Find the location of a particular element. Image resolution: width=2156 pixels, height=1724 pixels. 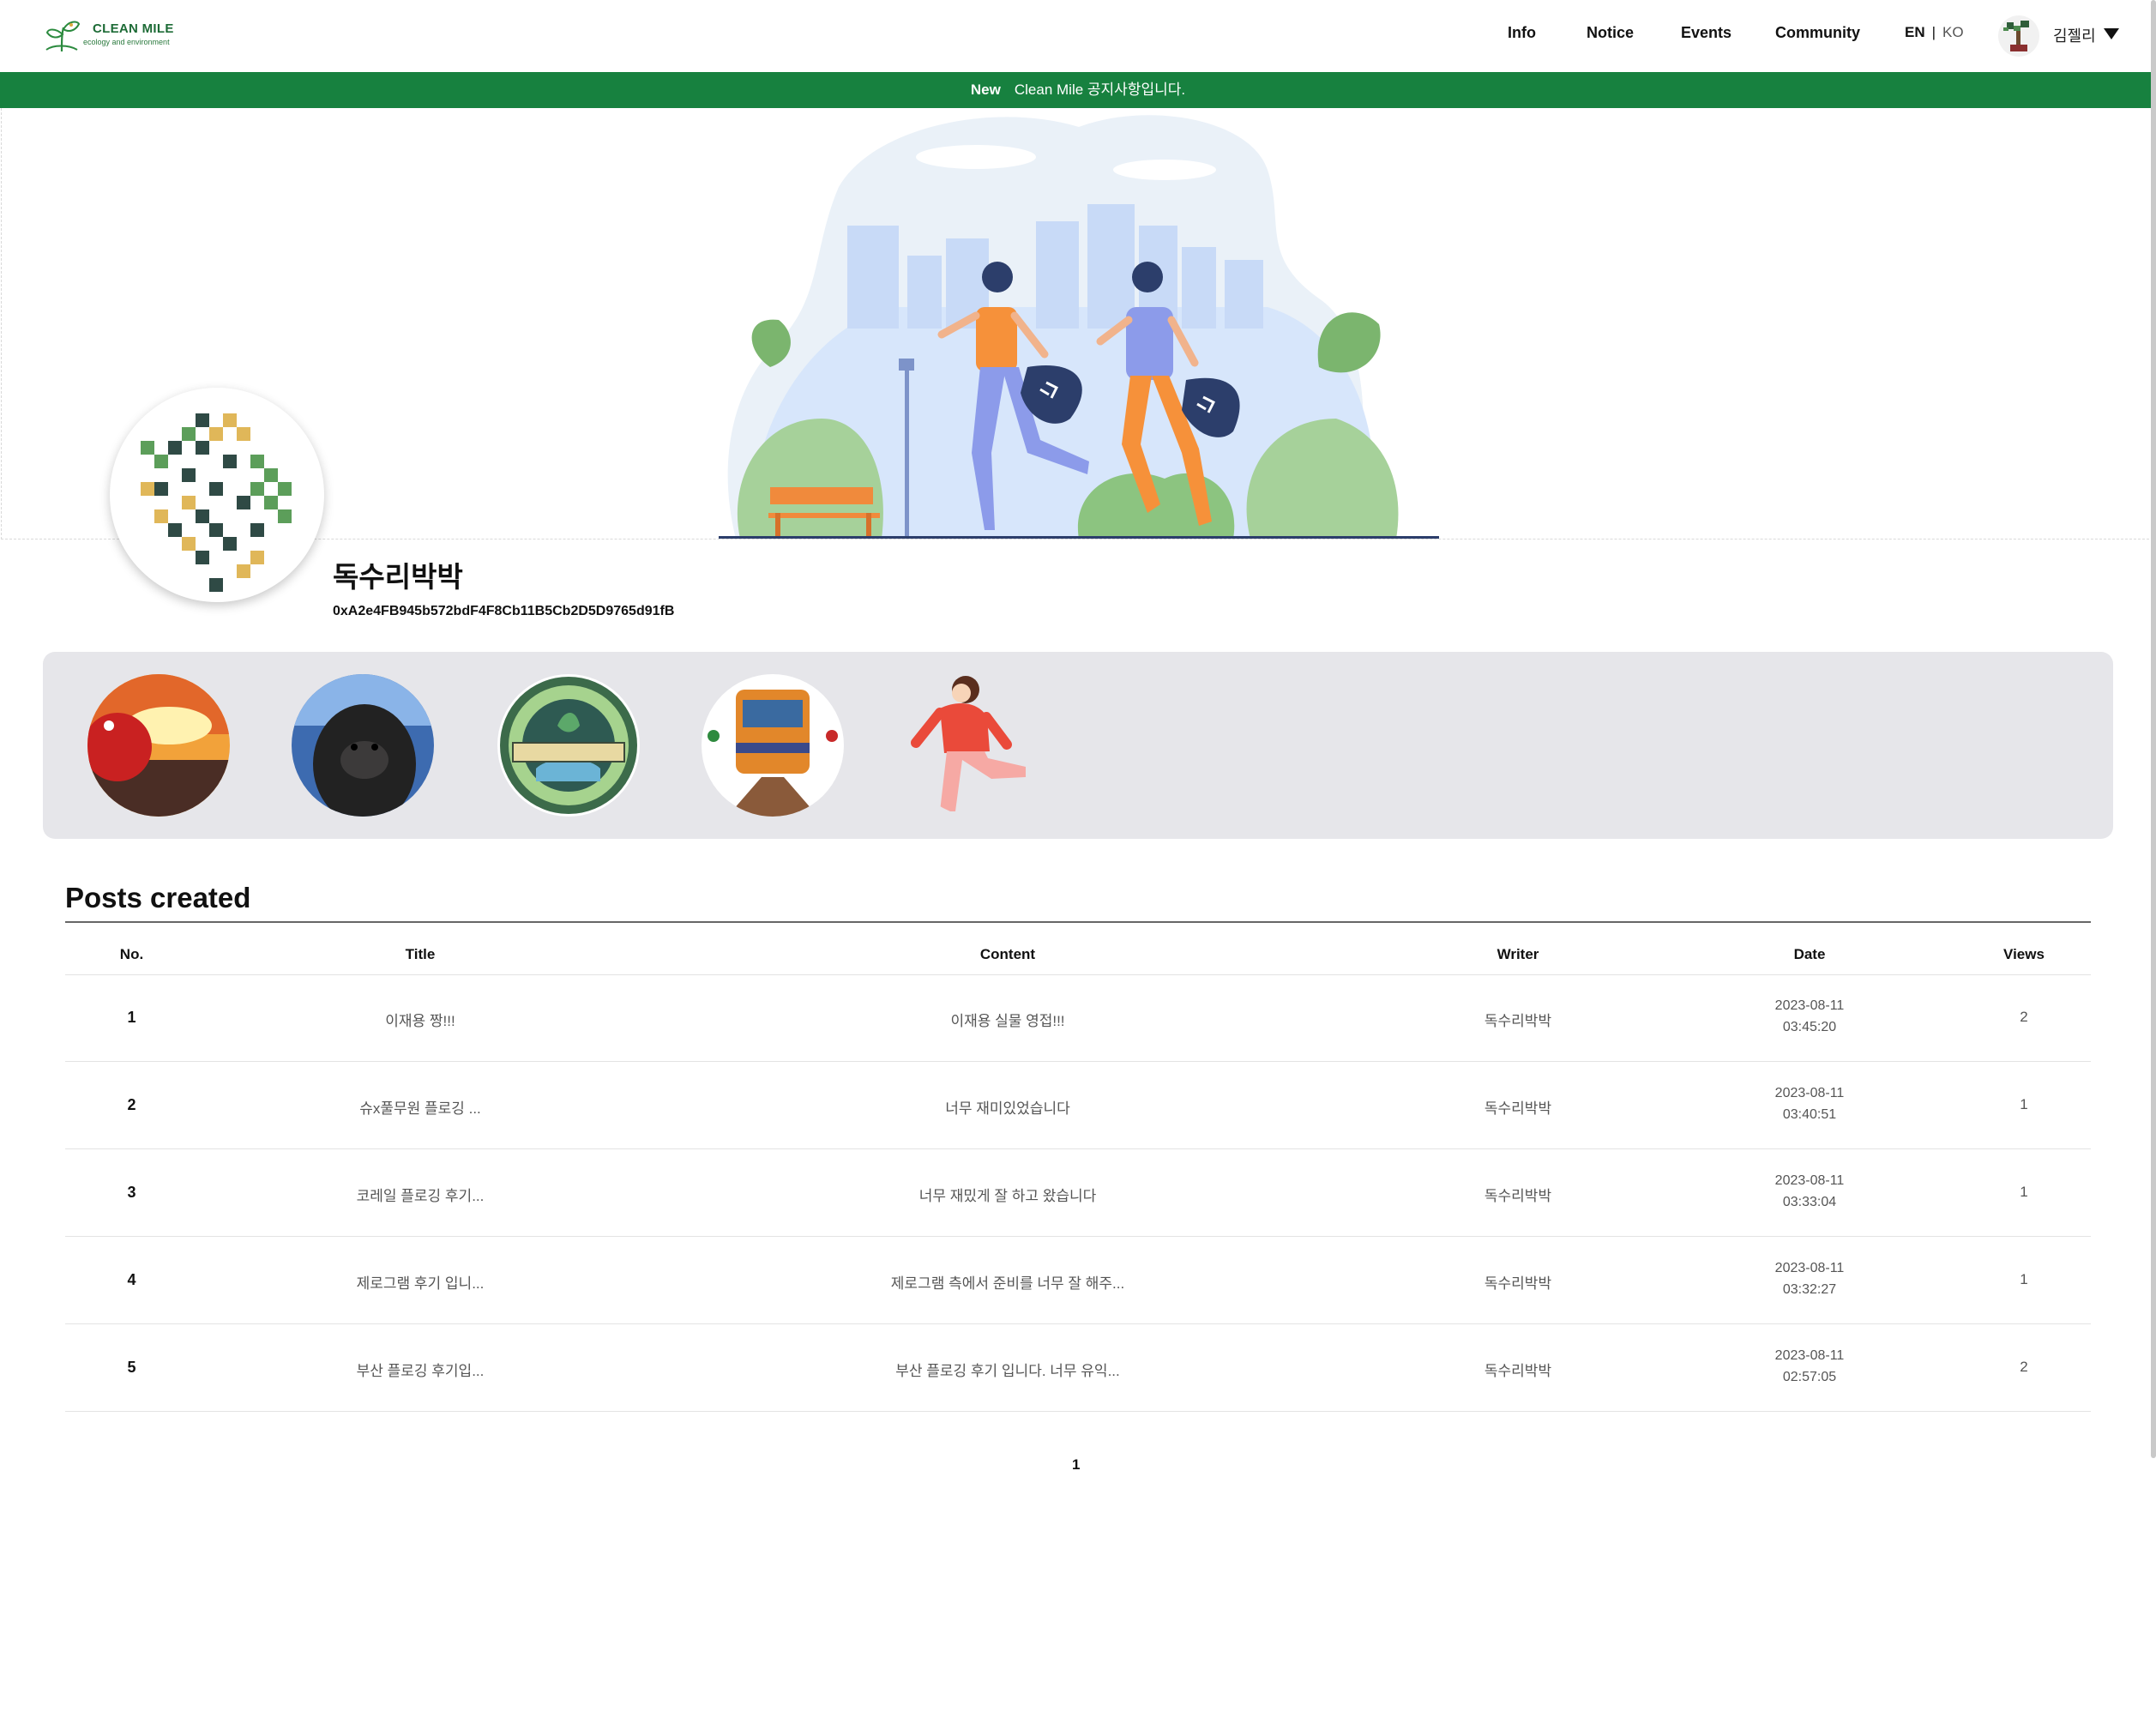

post-date-time: 03:33:04 is located at coordinates (1810, 1202).